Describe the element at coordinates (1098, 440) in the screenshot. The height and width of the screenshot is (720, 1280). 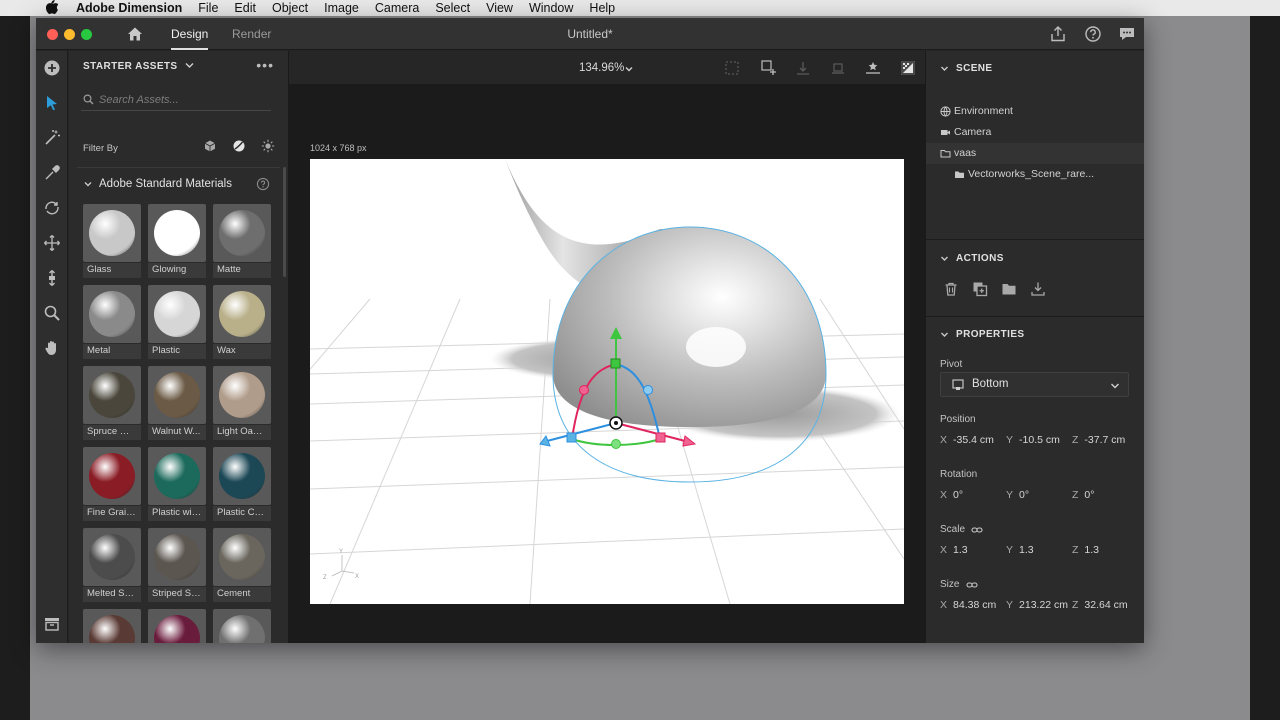
I see `position-z-field: Z -37.7 cm` at that location.